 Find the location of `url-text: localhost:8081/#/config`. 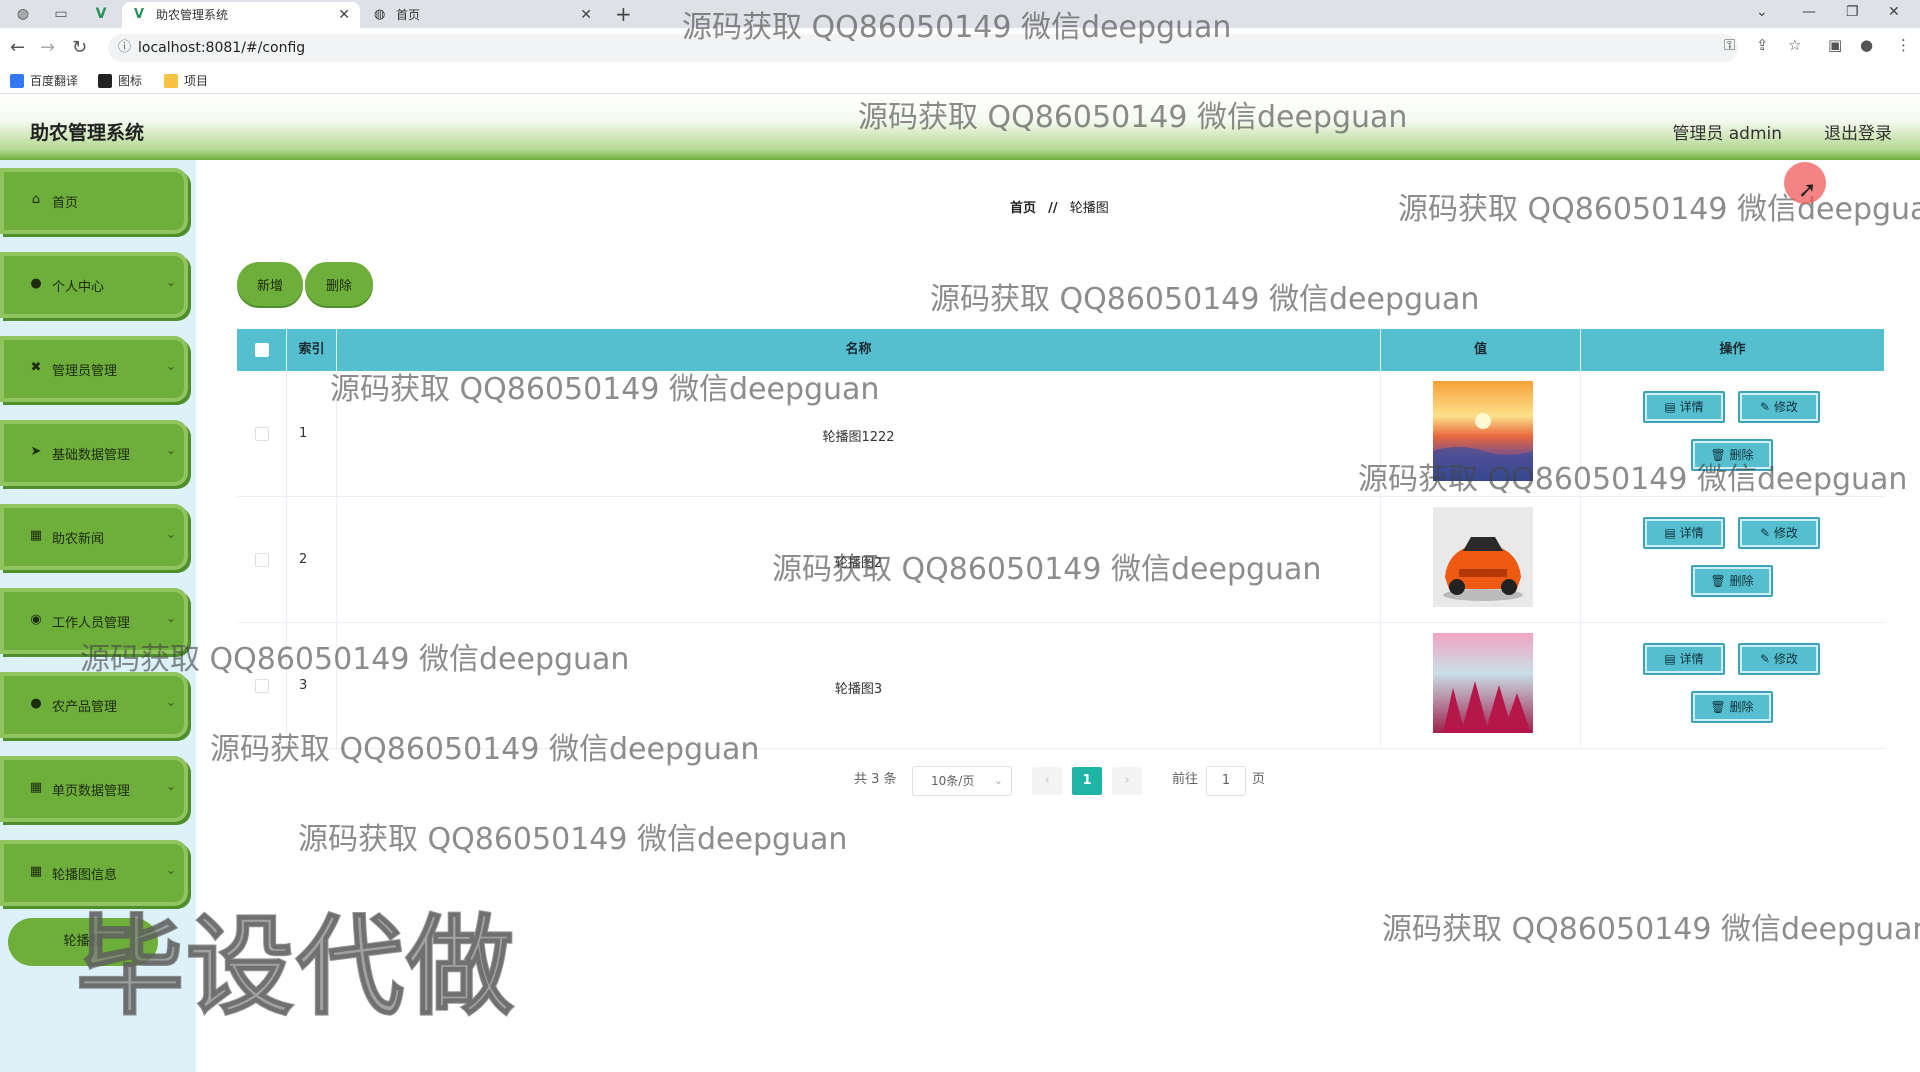

url-text: localhost:8081/#/config is located at coordinates (222, 48).